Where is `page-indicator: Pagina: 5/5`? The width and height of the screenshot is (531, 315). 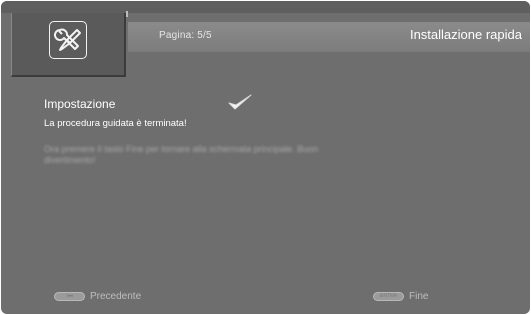 page-indicator: Pagina: 5/5 is located at coordinates (185, 35).